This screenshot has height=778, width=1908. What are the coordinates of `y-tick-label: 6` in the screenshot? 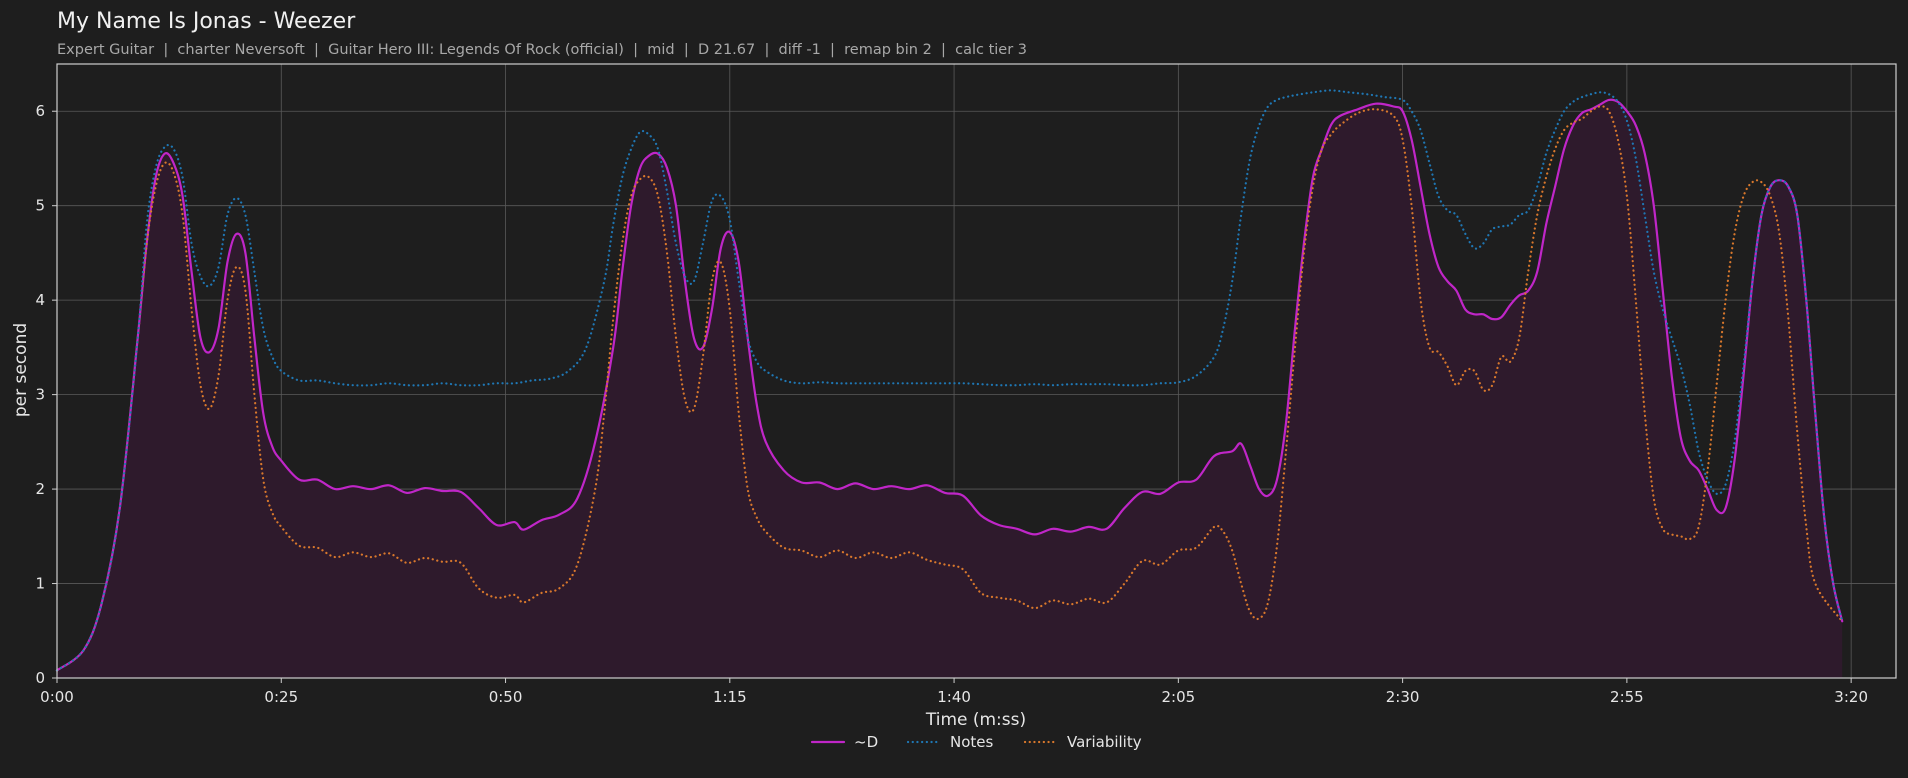 It's located at (40, 111).